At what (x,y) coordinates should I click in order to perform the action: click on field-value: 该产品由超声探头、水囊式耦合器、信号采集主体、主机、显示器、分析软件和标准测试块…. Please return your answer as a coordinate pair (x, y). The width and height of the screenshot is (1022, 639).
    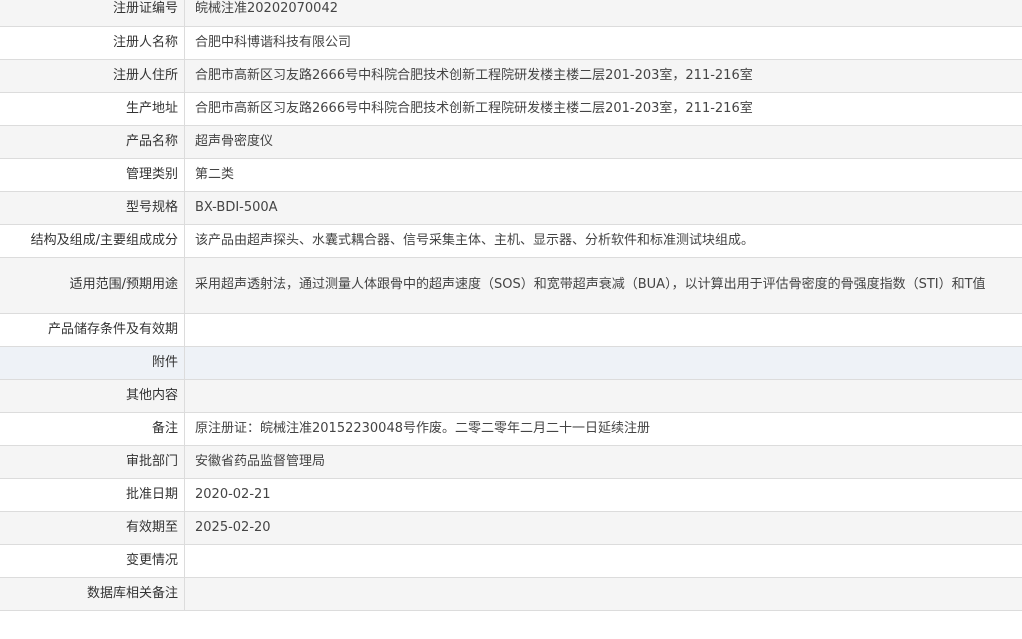
    Looking at the image, I should click on (603, 241).